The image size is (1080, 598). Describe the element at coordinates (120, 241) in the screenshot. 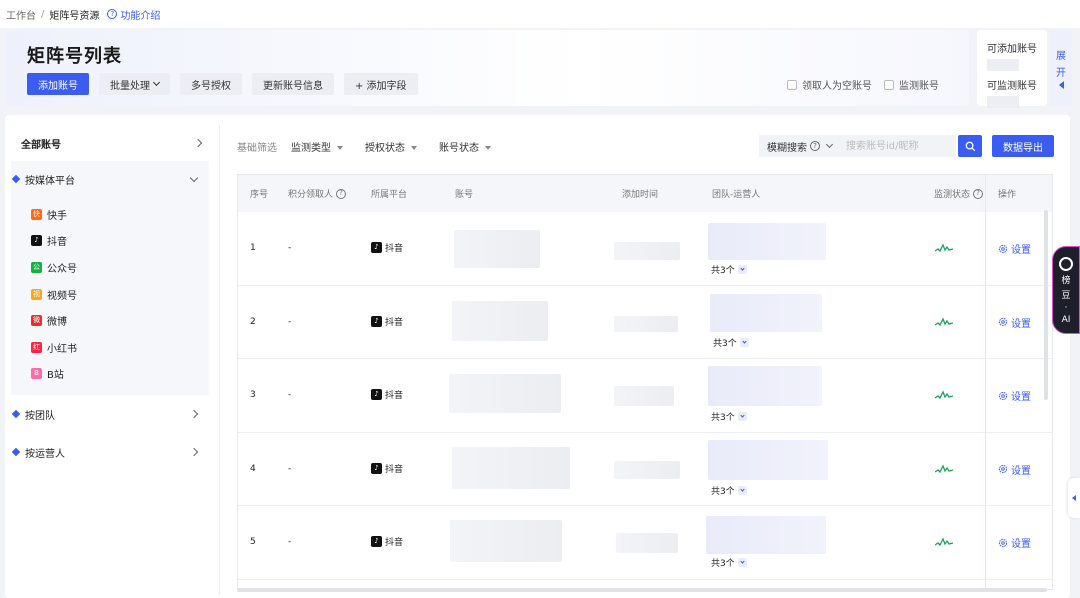

I see `sidebar-item-platform: ♪ 抖音` at that location.